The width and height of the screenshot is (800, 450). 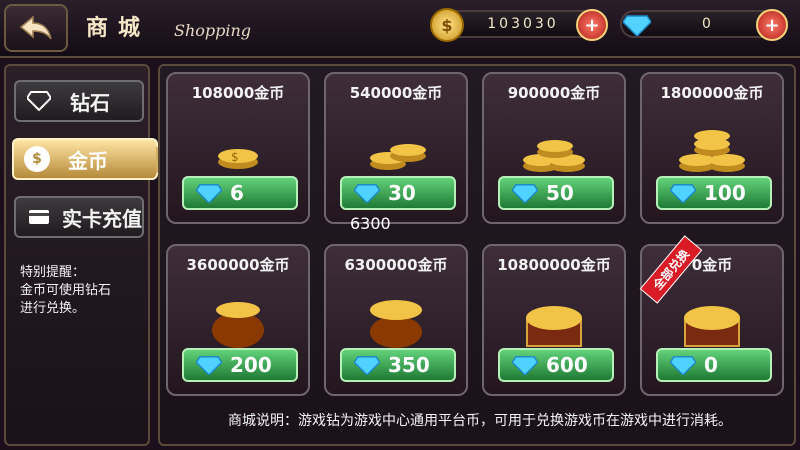 I want to click on sidebar-item-label: 钻石, so click(x=90, y=102).